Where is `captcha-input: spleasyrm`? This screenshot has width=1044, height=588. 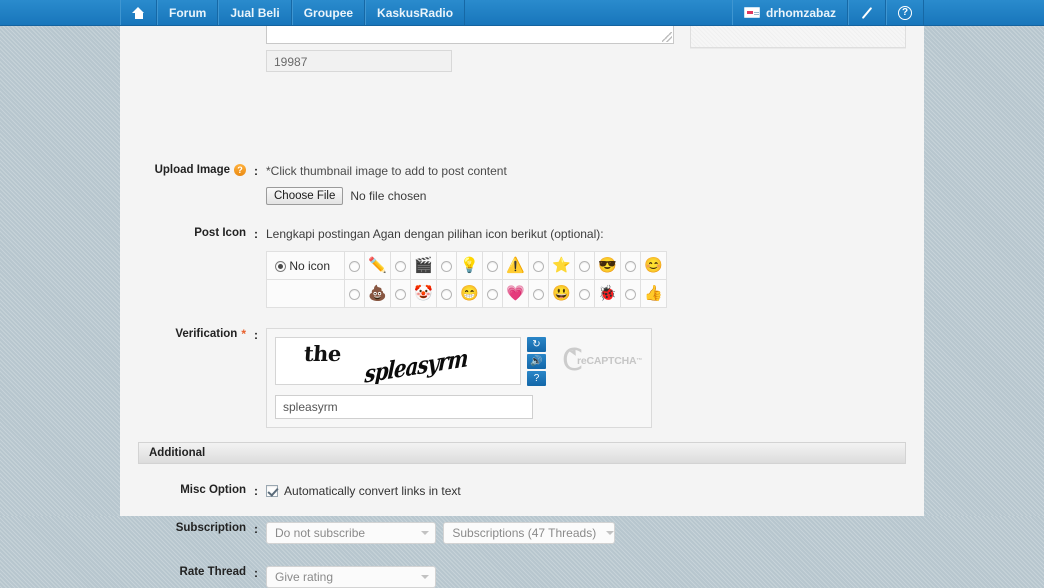 captcha-input: spleasyrm is located at coordinates (404, 407).